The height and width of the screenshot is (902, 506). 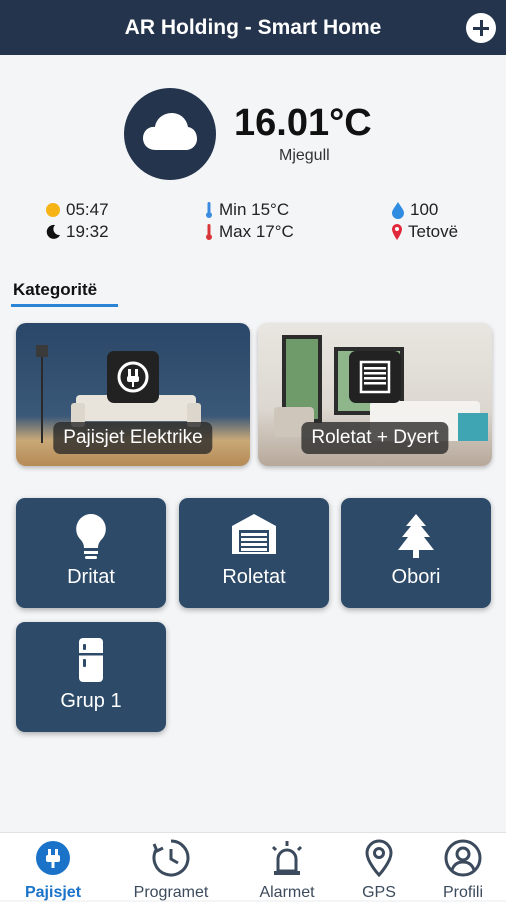 I want to click on category-card-electrical: Pajisjet Elektrike, so click(x=133, y=394).